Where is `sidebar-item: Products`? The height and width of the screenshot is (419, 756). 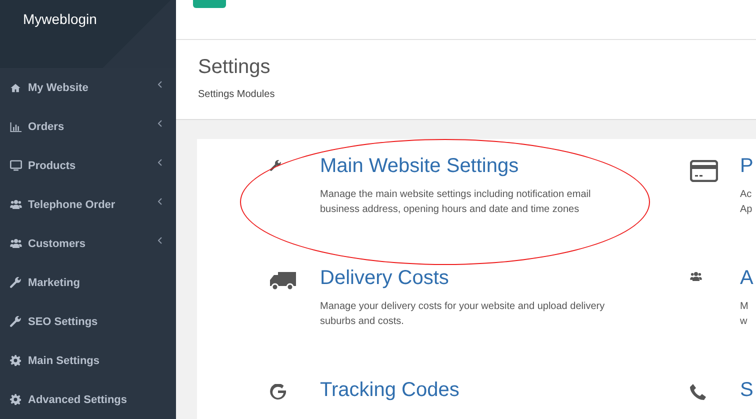 sidebar-item: Products is located at coordinates (88, 165).